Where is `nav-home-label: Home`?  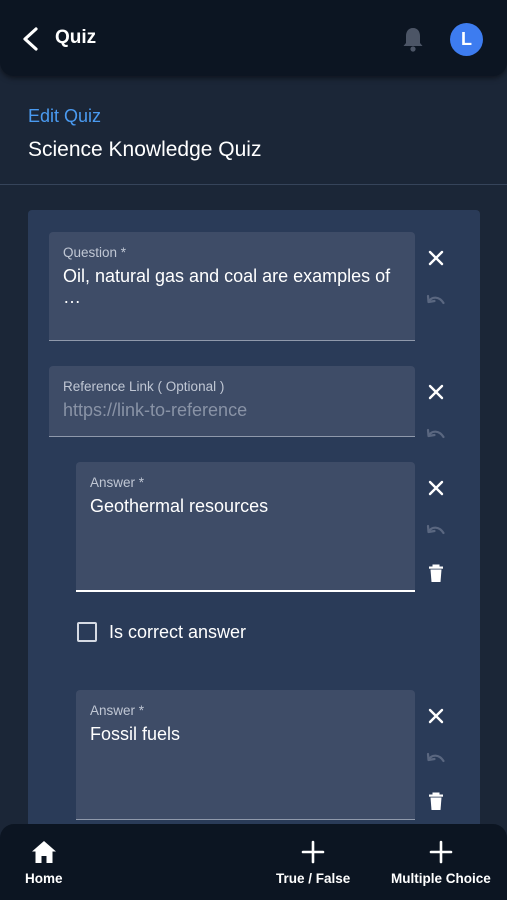
nav-home-label: Home is located at coordinates (44, 878).